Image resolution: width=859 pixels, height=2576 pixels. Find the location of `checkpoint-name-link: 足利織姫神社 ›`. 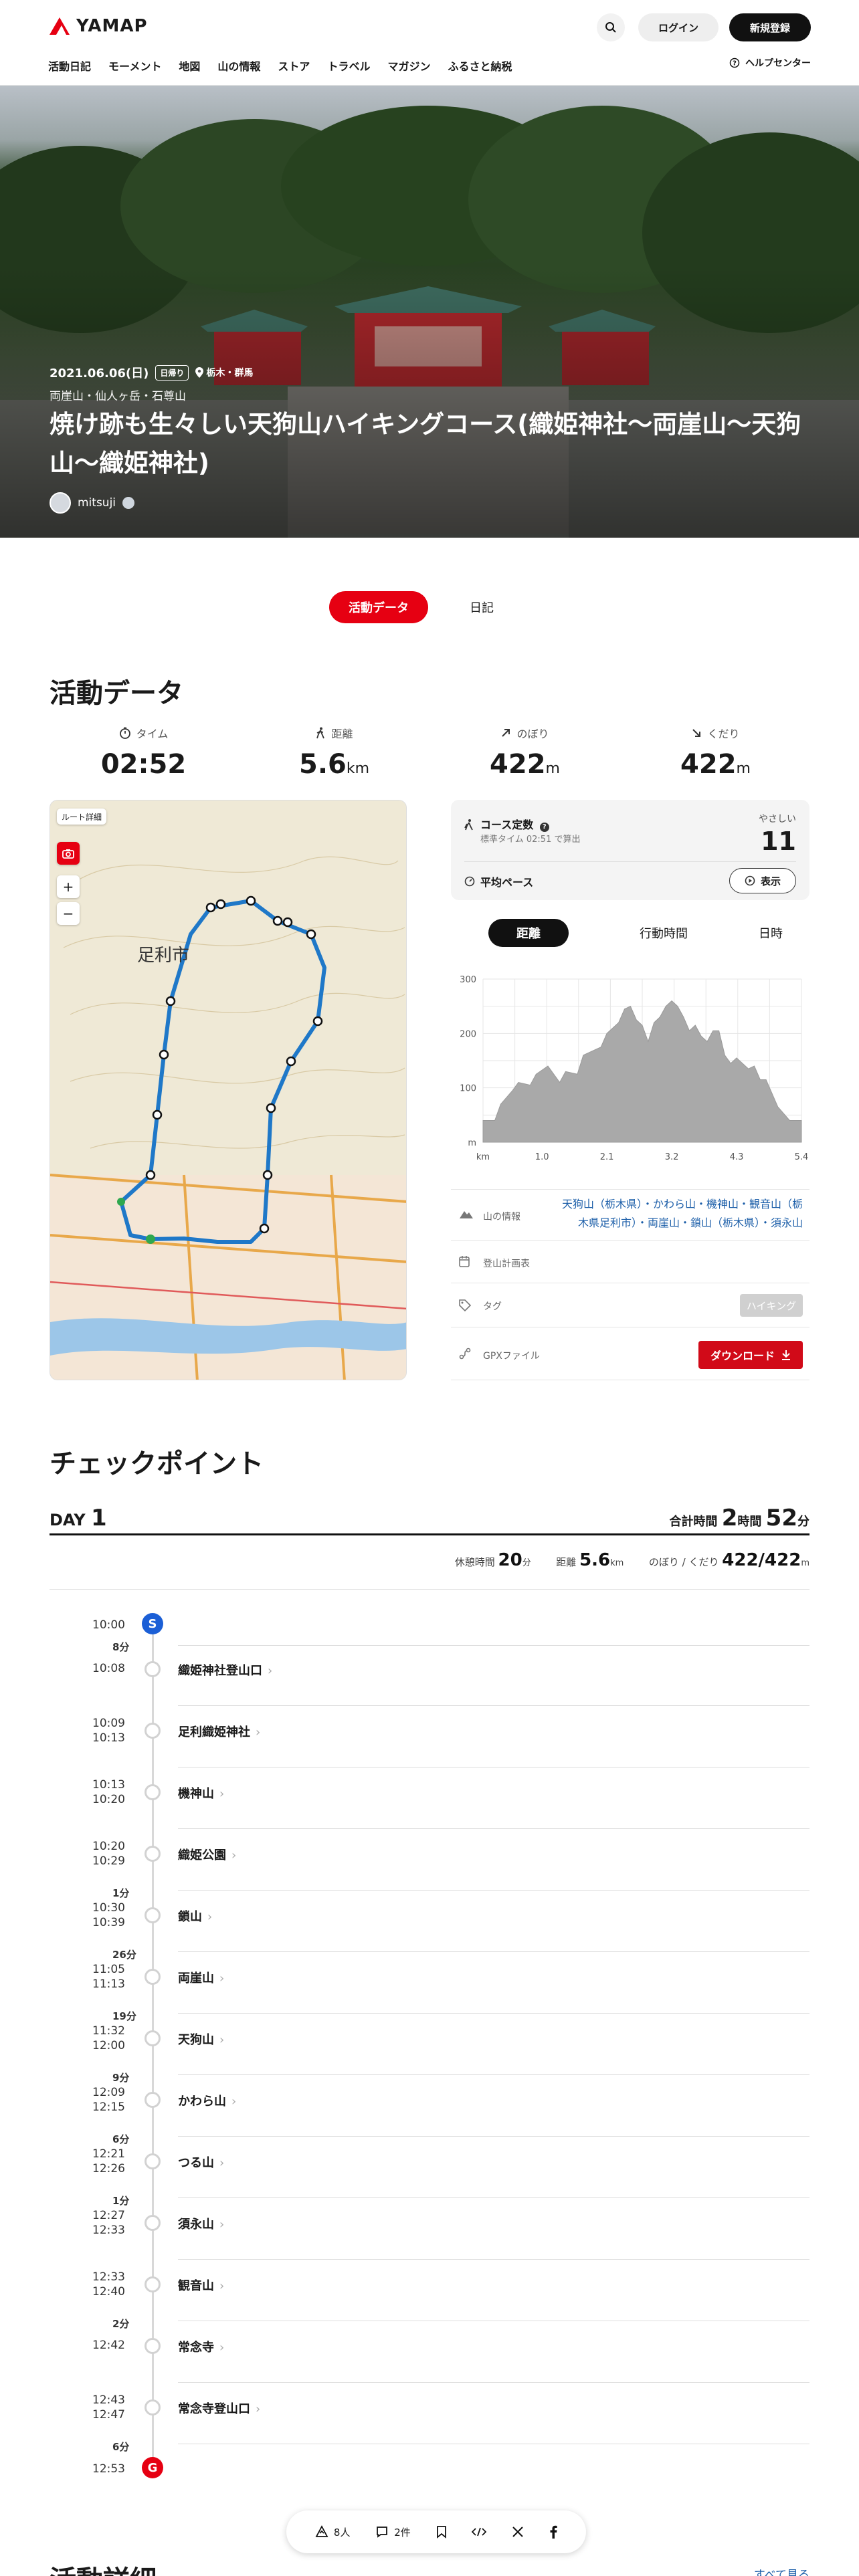

checkpoint-name-link: 足利織姫神社 › is located at coordinates (219, 1731).